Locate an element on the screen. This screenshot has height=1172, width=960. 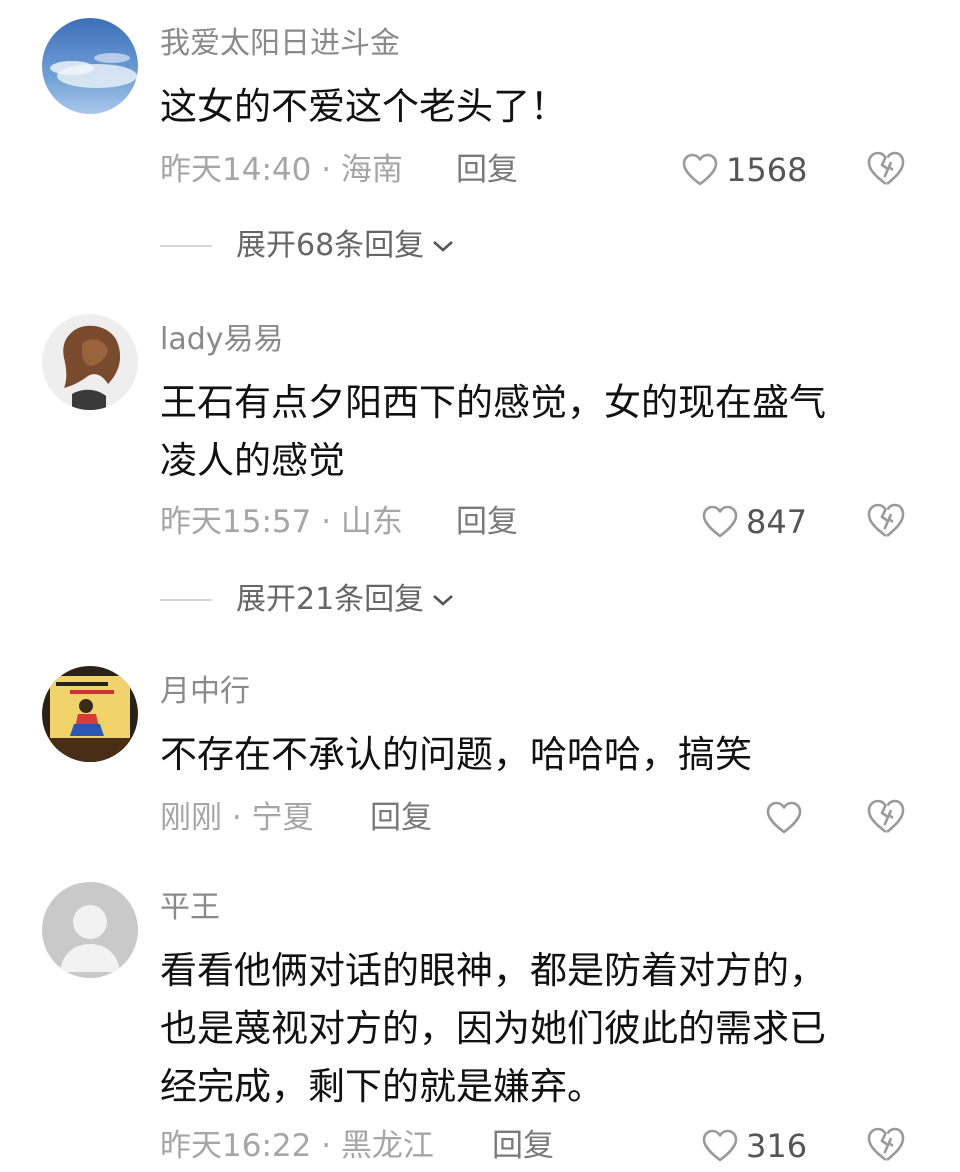
cartoon-poster-avatar-image is located at coordinates (90, 714).